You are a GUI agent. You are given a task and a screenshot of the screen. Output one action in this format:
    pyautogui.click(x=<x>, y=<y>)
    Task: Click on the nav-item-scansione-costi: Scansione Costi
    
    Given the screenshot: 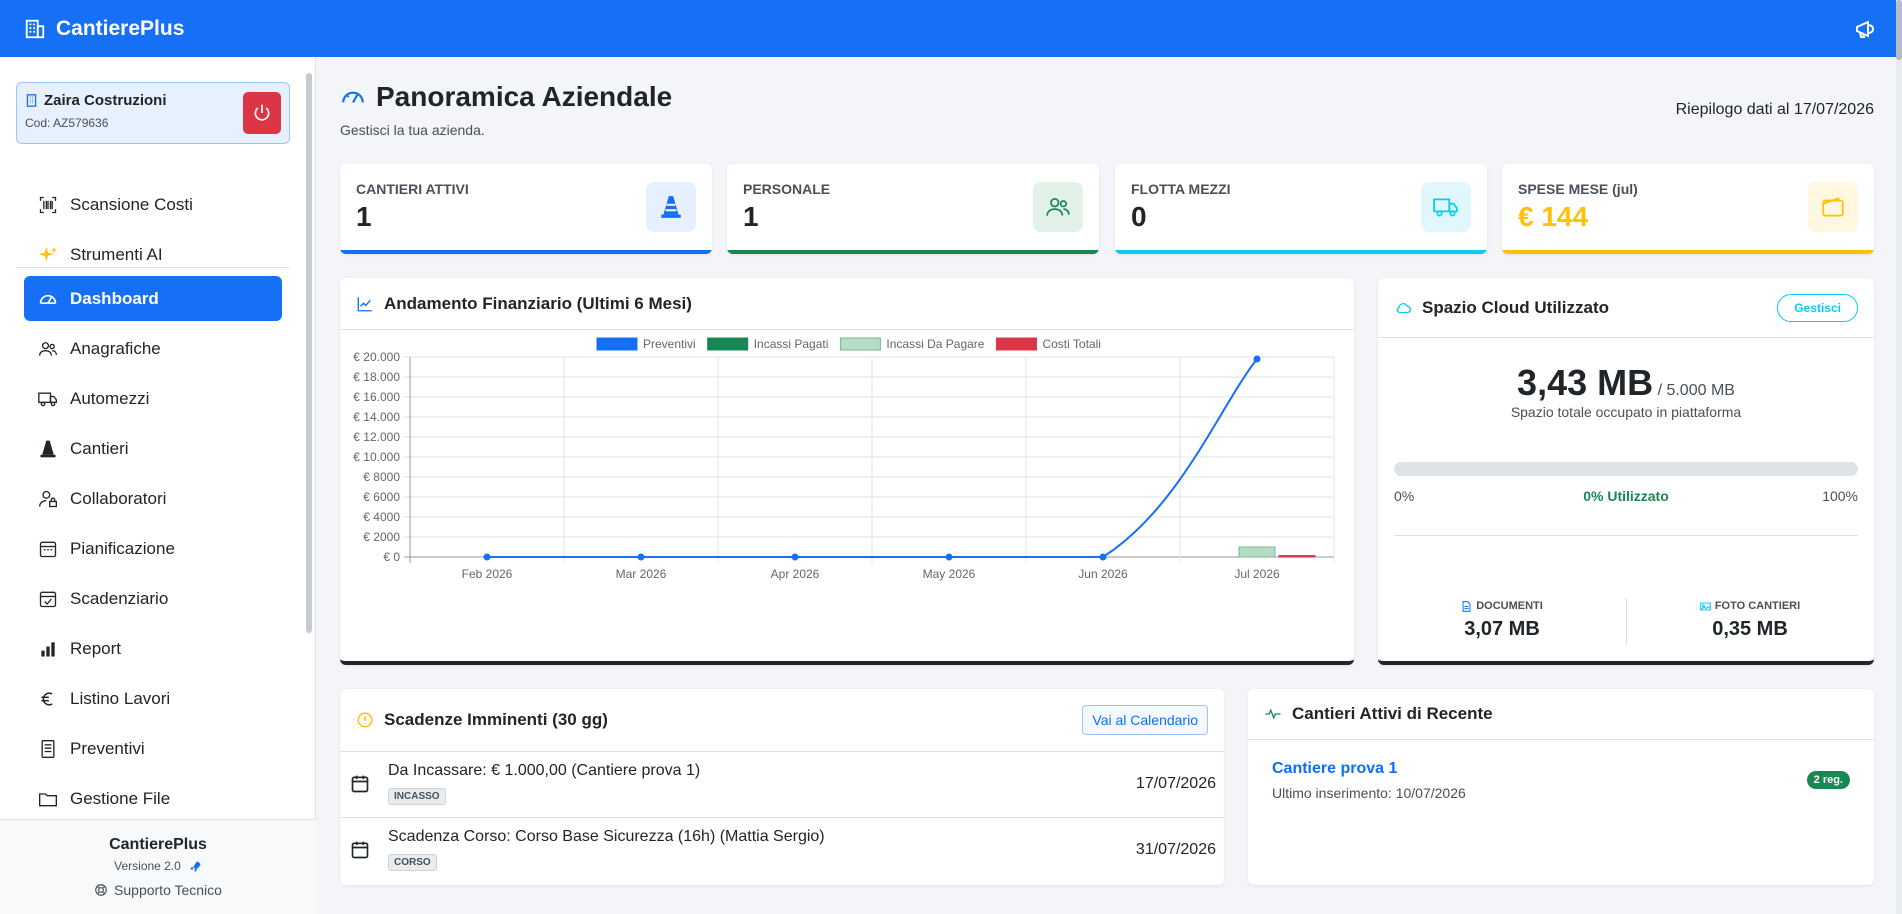 What is the action you would take?
    pyautogui.click(x=153, y=204)
    